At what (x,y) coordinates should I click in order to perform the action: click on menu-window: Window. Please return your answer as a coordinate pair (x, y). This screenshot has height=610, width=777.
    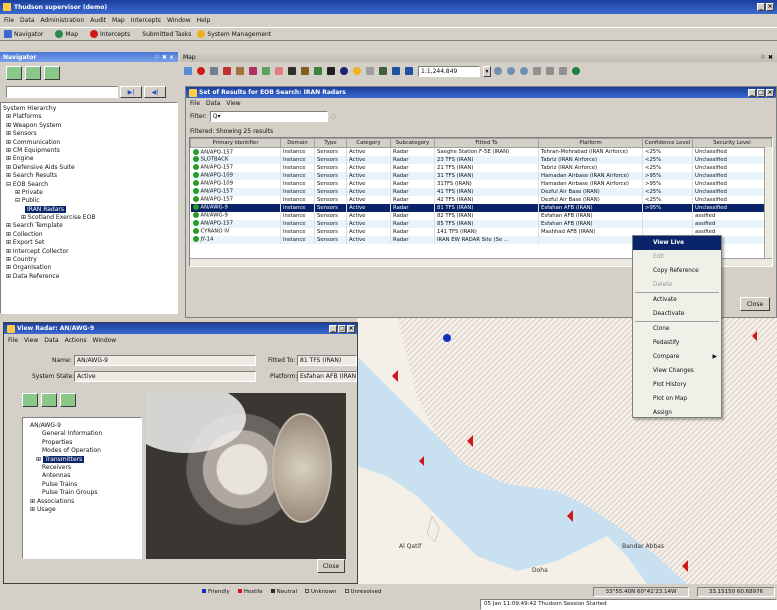
    Looking at the image, I should click on (179, 20).